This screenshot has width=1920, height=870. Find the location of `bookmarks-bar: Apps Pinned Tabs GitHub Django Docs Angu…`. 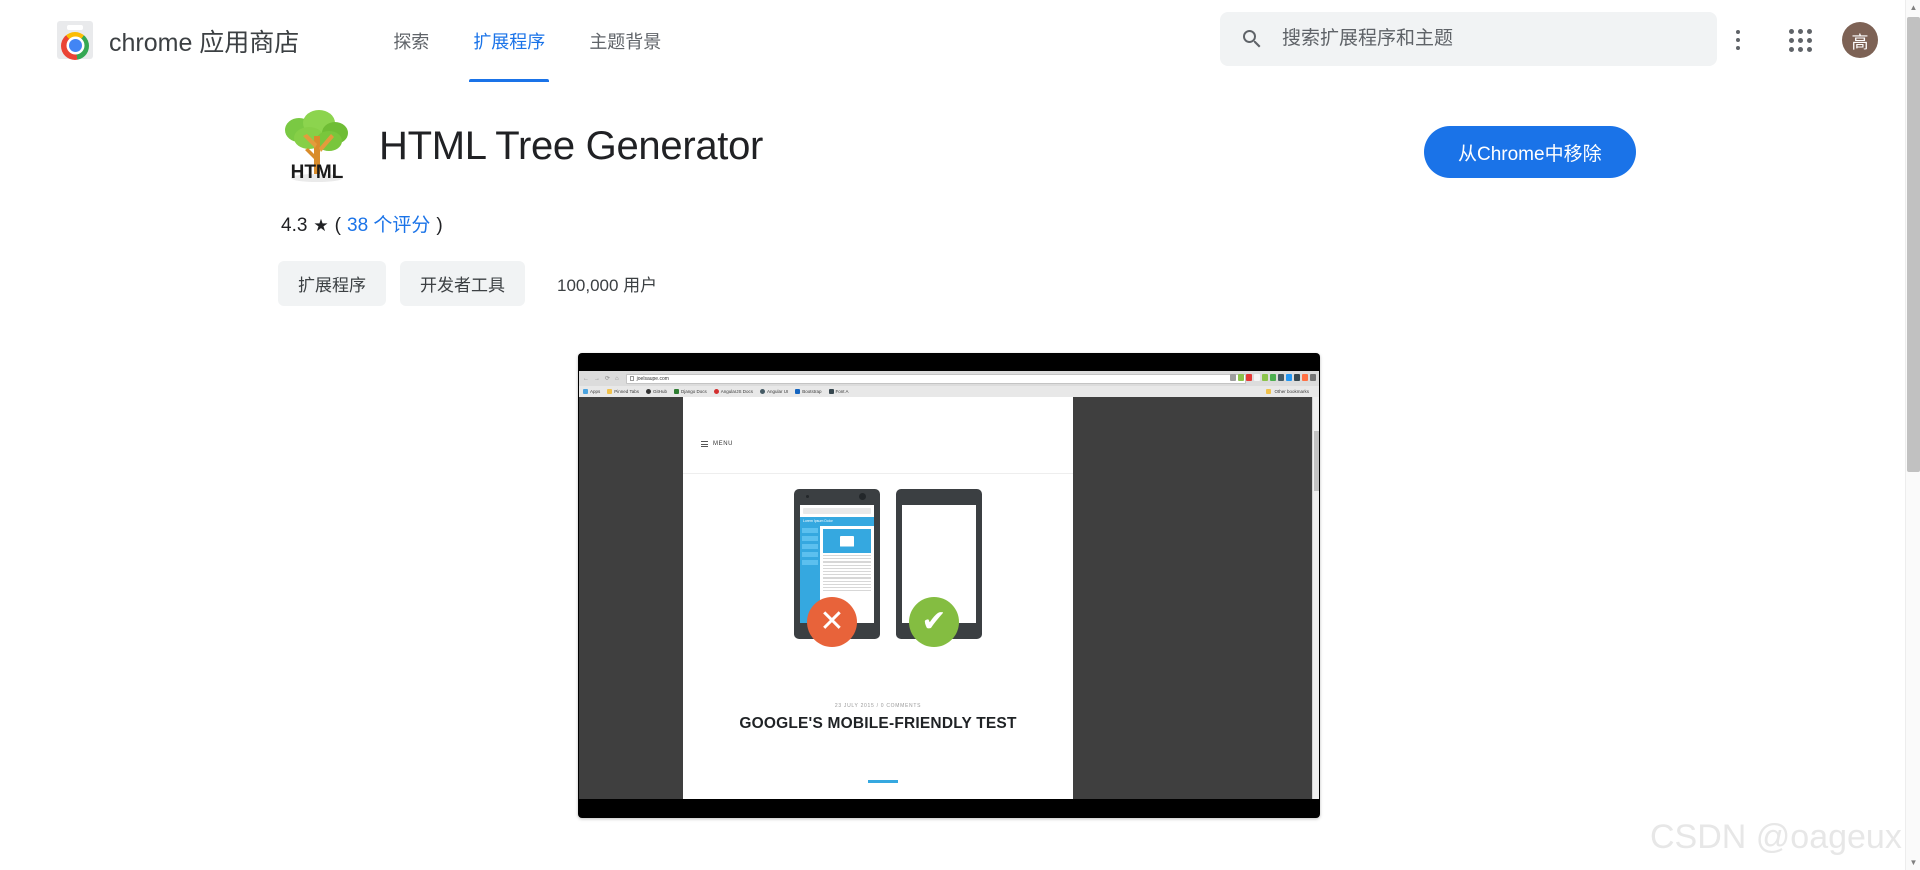

bookmarks-bar: Apps Pinned Tabs GitHub Django Docs Angu… is located at coordinates (949, 391).